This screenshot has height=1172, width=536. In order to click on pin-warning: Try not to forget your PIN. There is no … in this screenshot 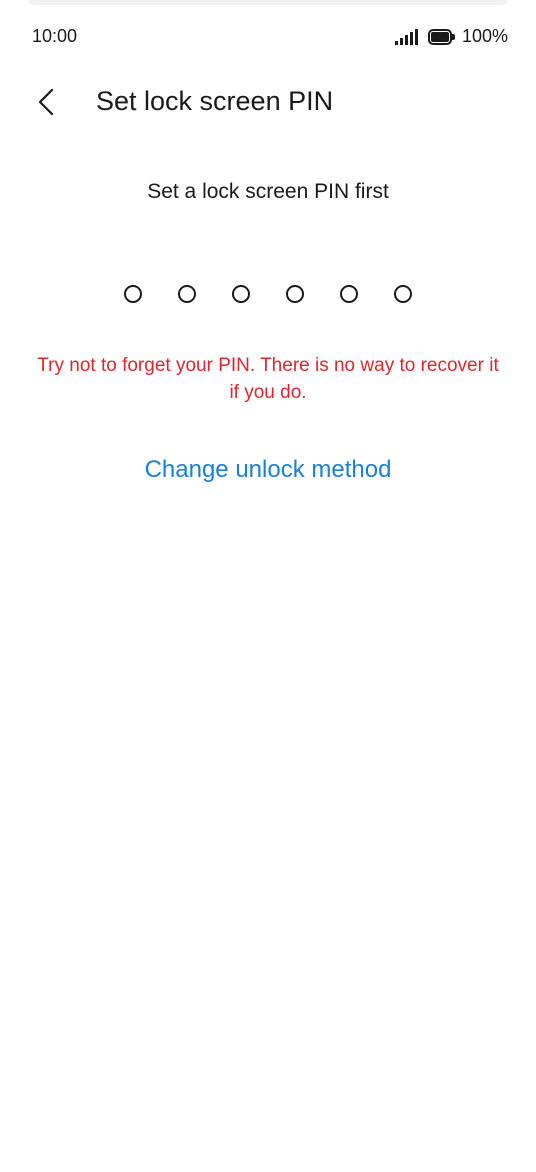, I will do `click(268, 379)`.